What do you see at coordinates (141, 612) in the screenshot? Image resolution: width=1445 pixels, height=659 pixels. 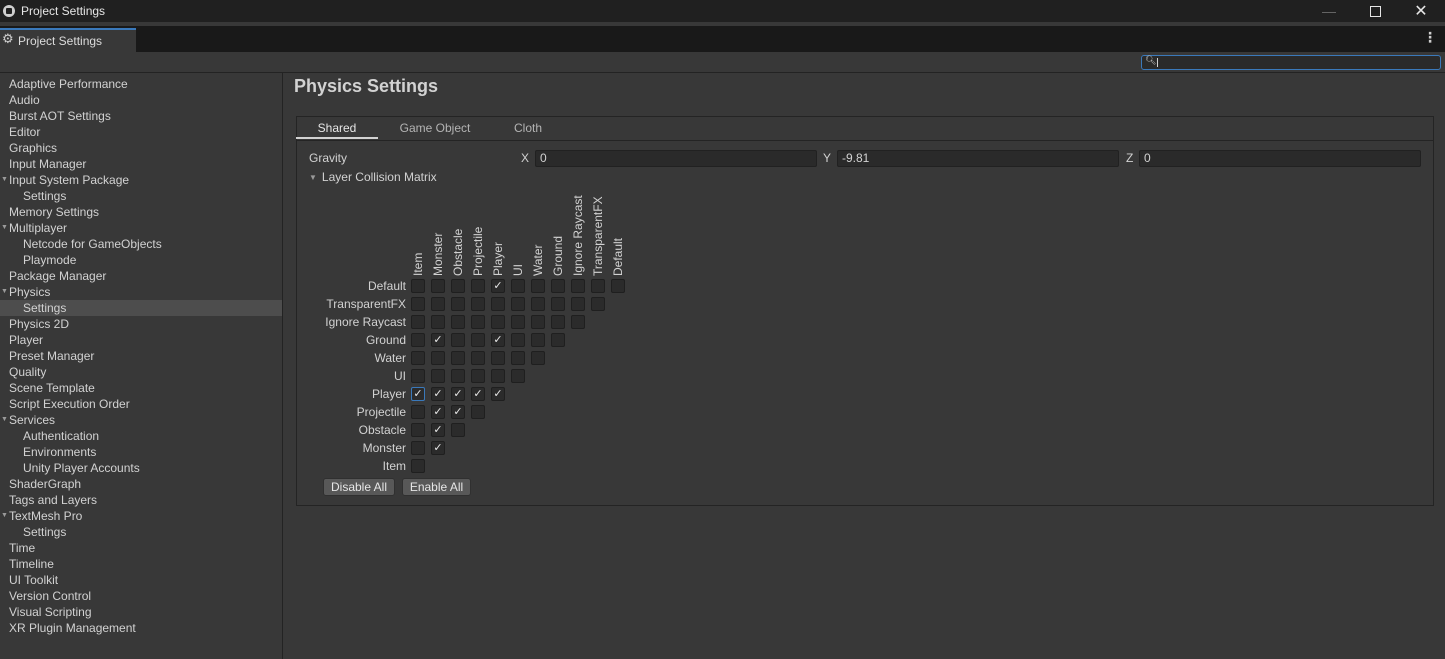 I see `sidebar-item: Visual Scripting` at bounding box center [141, 612].